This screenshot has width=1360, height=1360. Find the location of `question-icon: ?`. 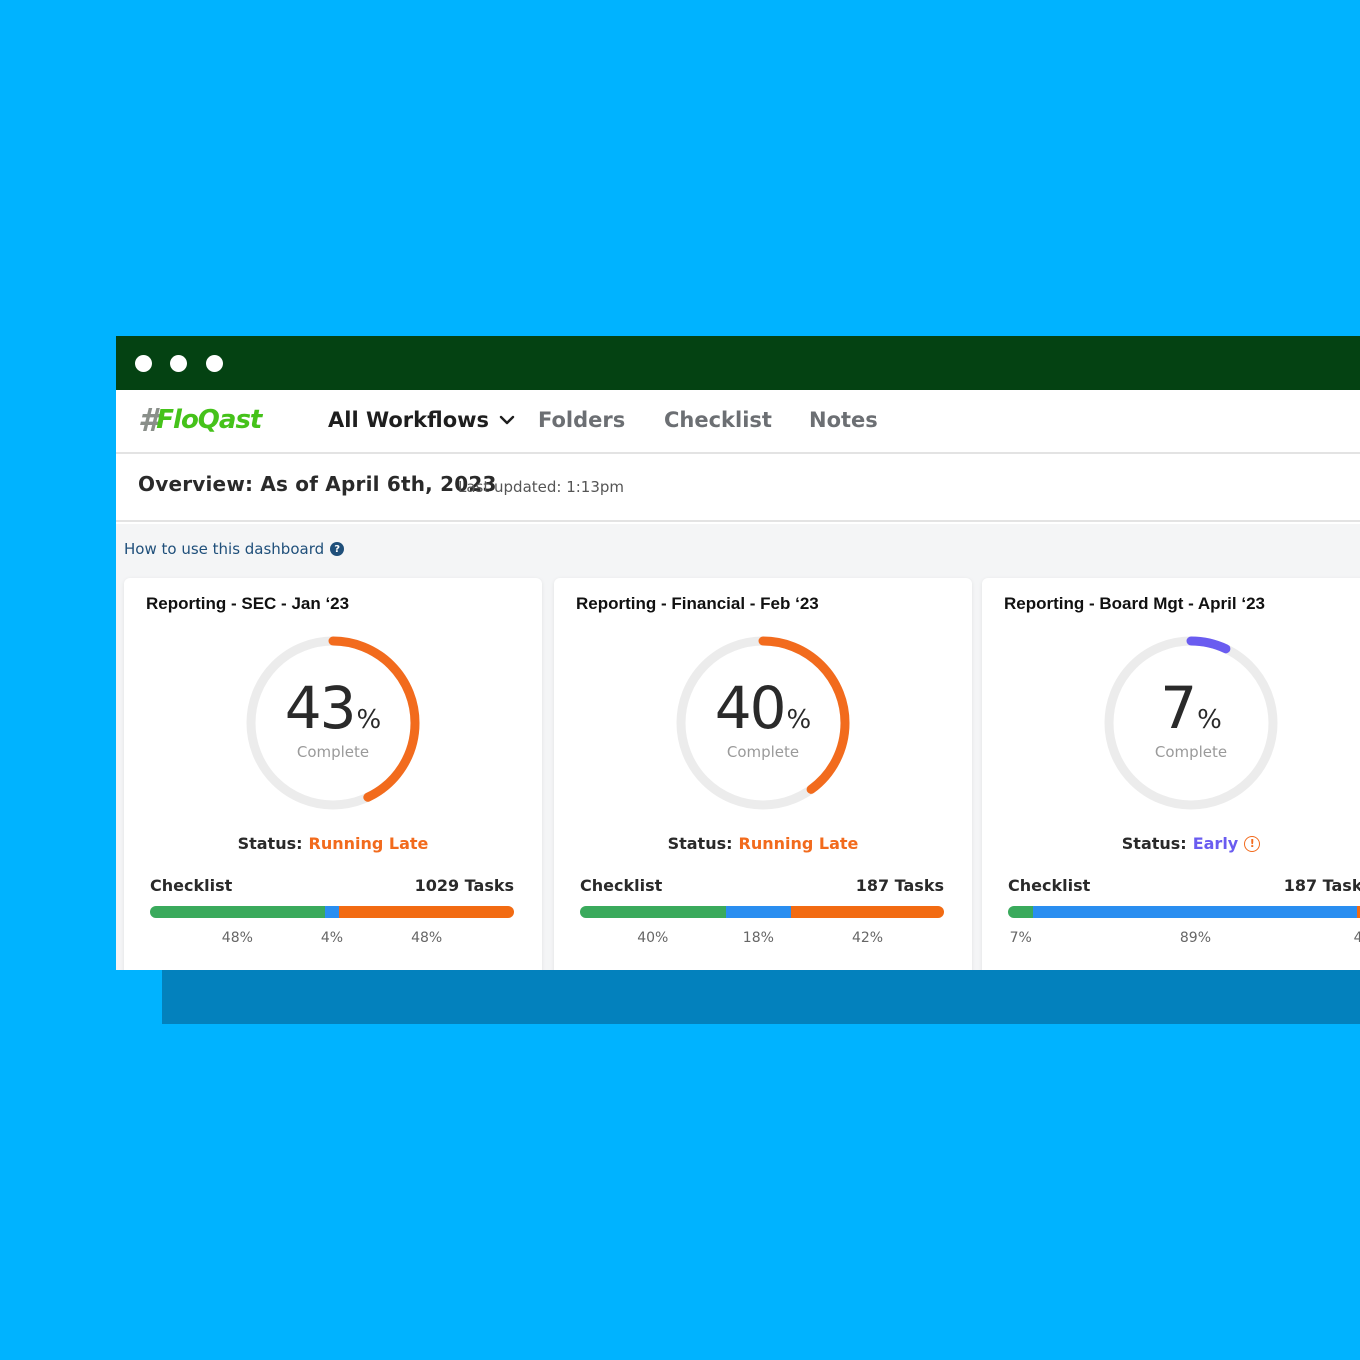

question-icon: ? is located at coordinates (337, 549).